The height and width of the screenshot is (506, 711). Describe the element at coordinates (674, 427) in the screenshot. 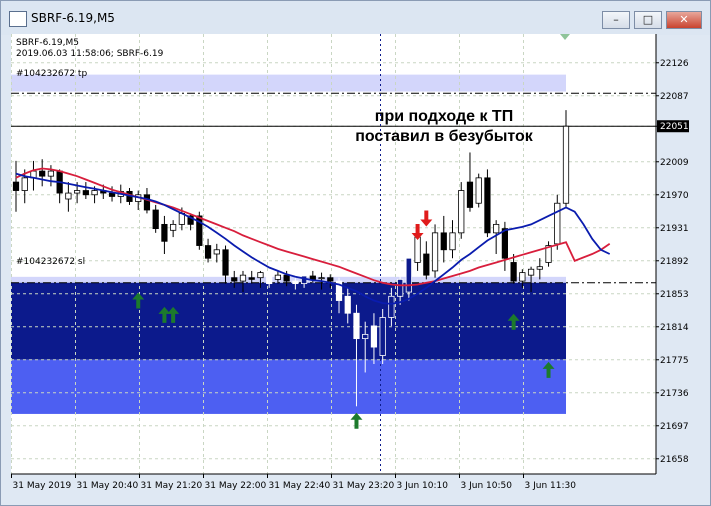

I see `y-tick-label: 21697` at that location.